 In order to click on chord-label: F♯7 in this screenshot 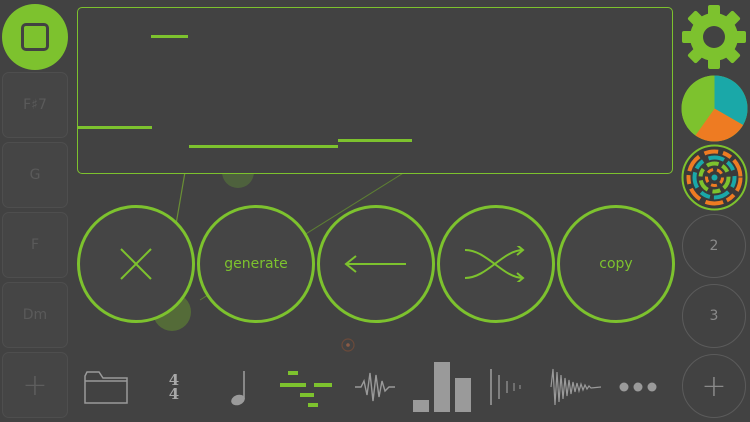, I will do `click(35, 105)`.